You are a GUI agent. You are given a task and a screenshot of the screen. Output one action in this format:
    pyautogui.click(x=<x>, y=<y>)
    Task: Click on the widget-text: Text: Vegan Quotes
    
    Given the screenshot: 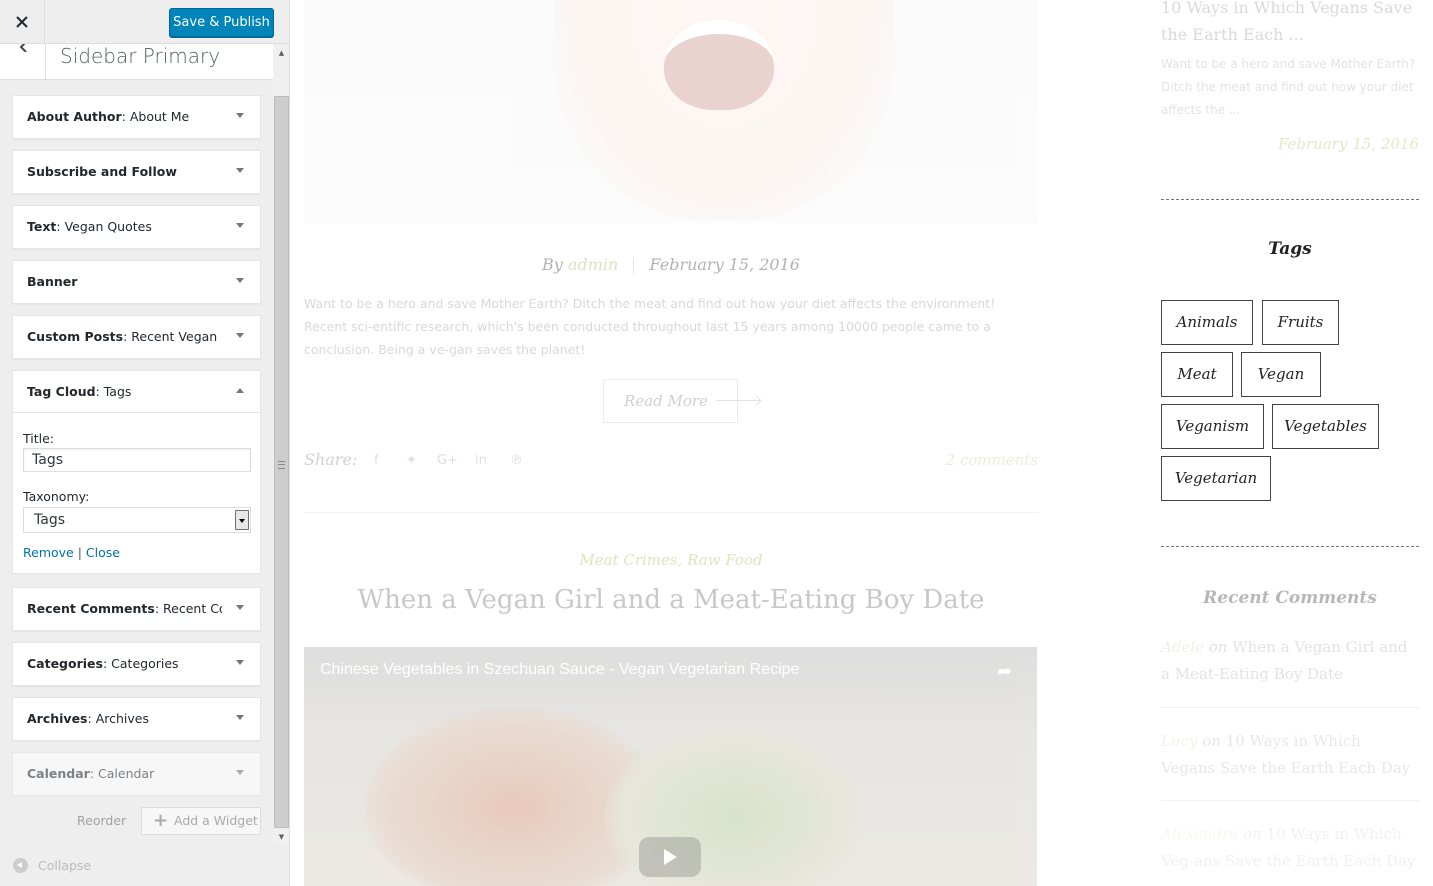 What is the action you would take?
    pyautogui.click(x=136, y=227)
    